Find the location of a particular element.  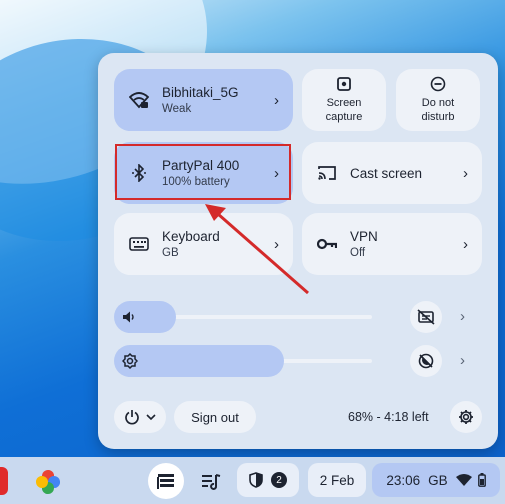

shield-icon is located at coordinates (256, 480).